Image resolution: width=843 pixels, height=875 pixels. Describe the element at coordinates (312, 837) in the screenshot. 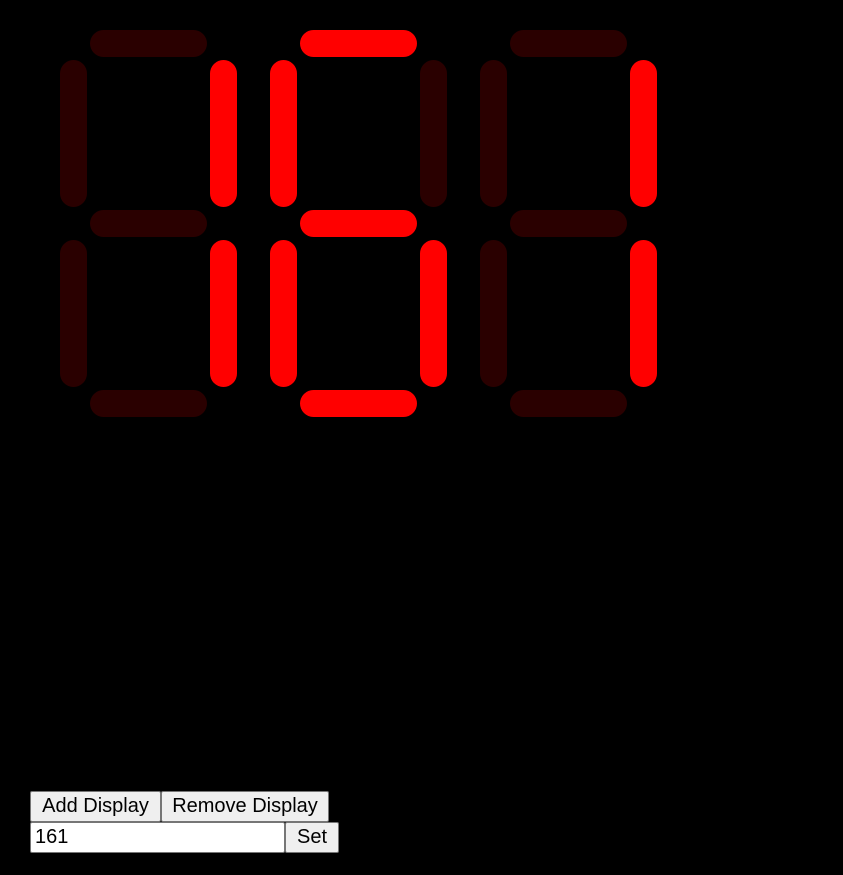

I see `set-button: Set` at that location.